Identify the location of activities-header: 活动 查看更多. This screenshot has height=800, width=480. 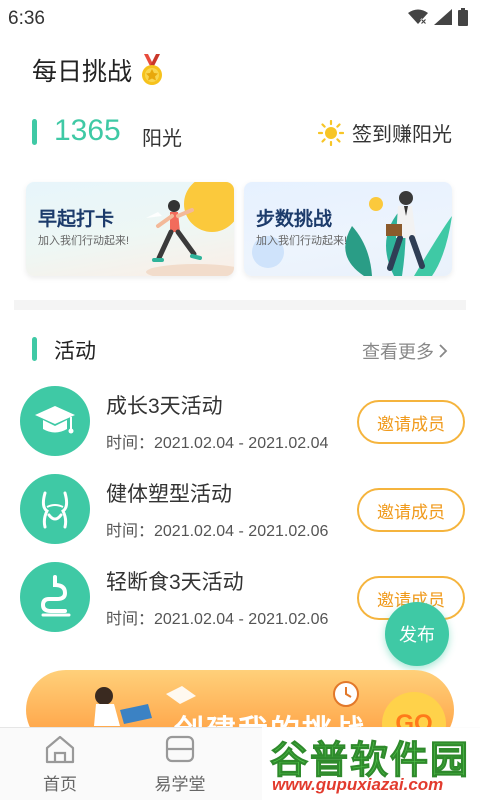
(240, 349).